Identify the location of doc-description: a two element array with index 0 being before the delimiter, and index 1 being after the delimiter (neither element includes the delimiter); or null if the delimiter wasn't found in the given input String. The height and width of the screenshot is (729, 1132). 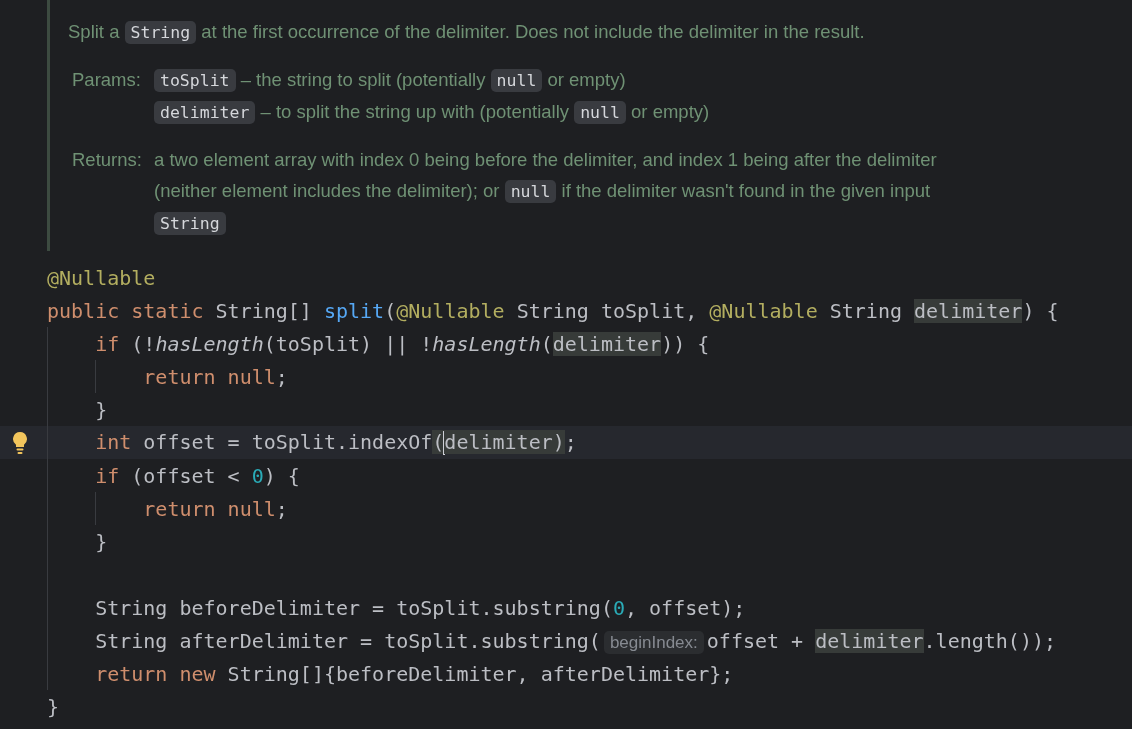
(546, 192).